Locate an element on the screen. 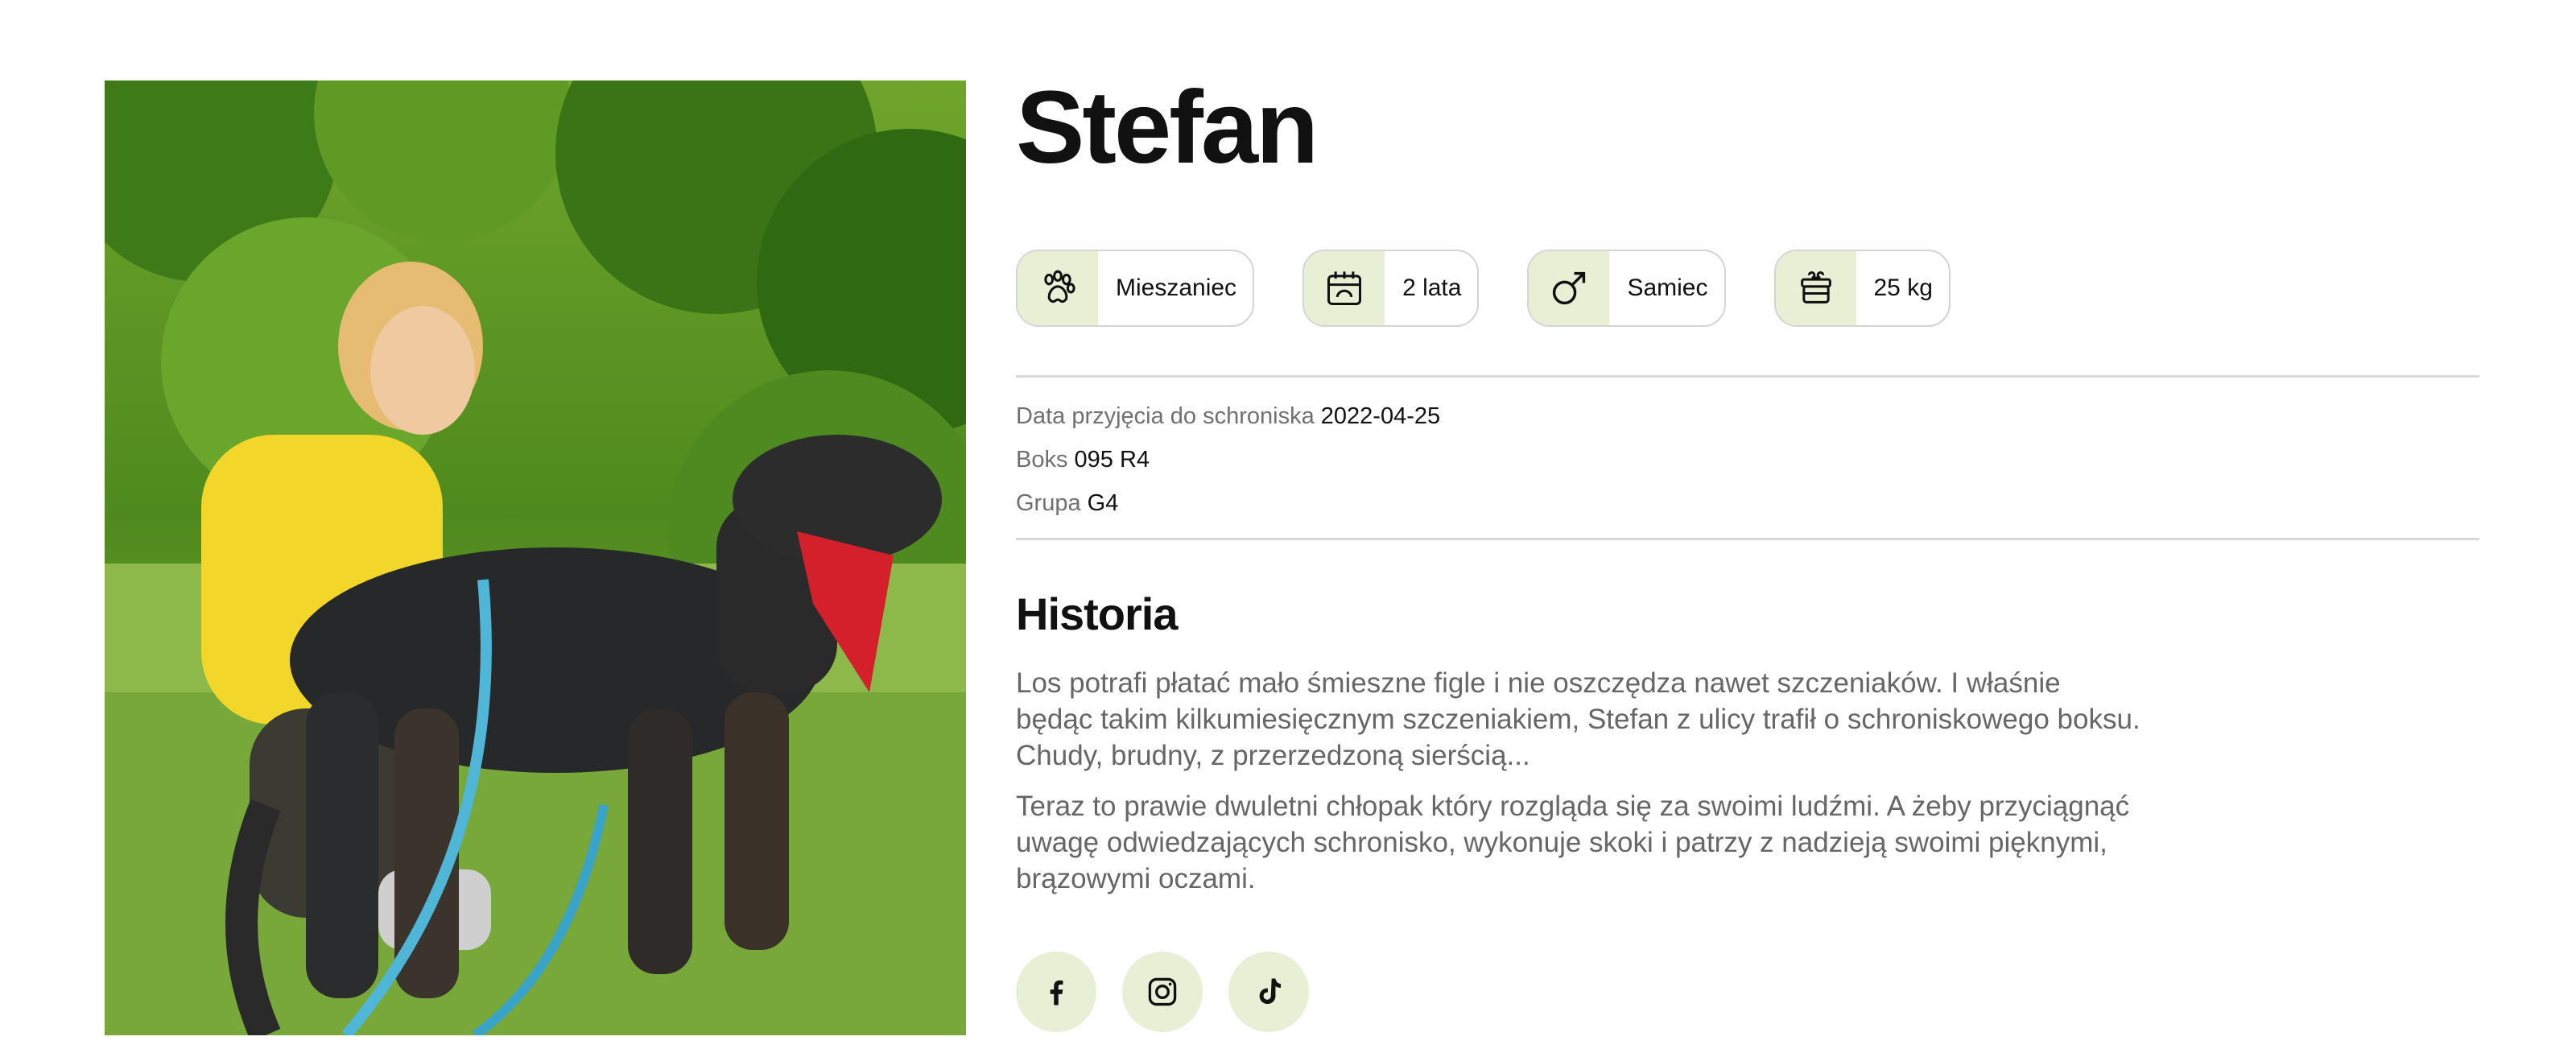 Image resolution: width=2576 pixels, height=1053 pixels. box-label: Boks is located at coordinates (1042, 460).